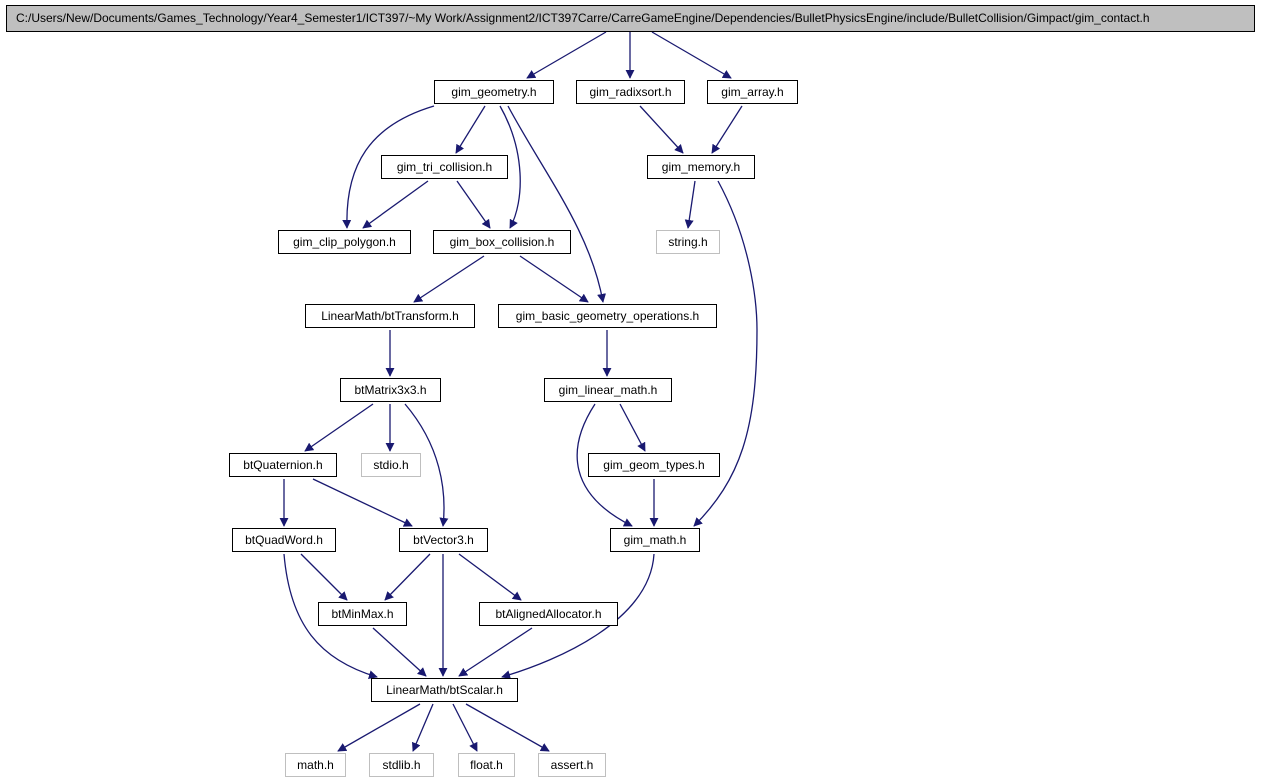  Describe the element at coordinates (399, 652) in the screenshot. I see `edge-minmax-scalar` at that location.